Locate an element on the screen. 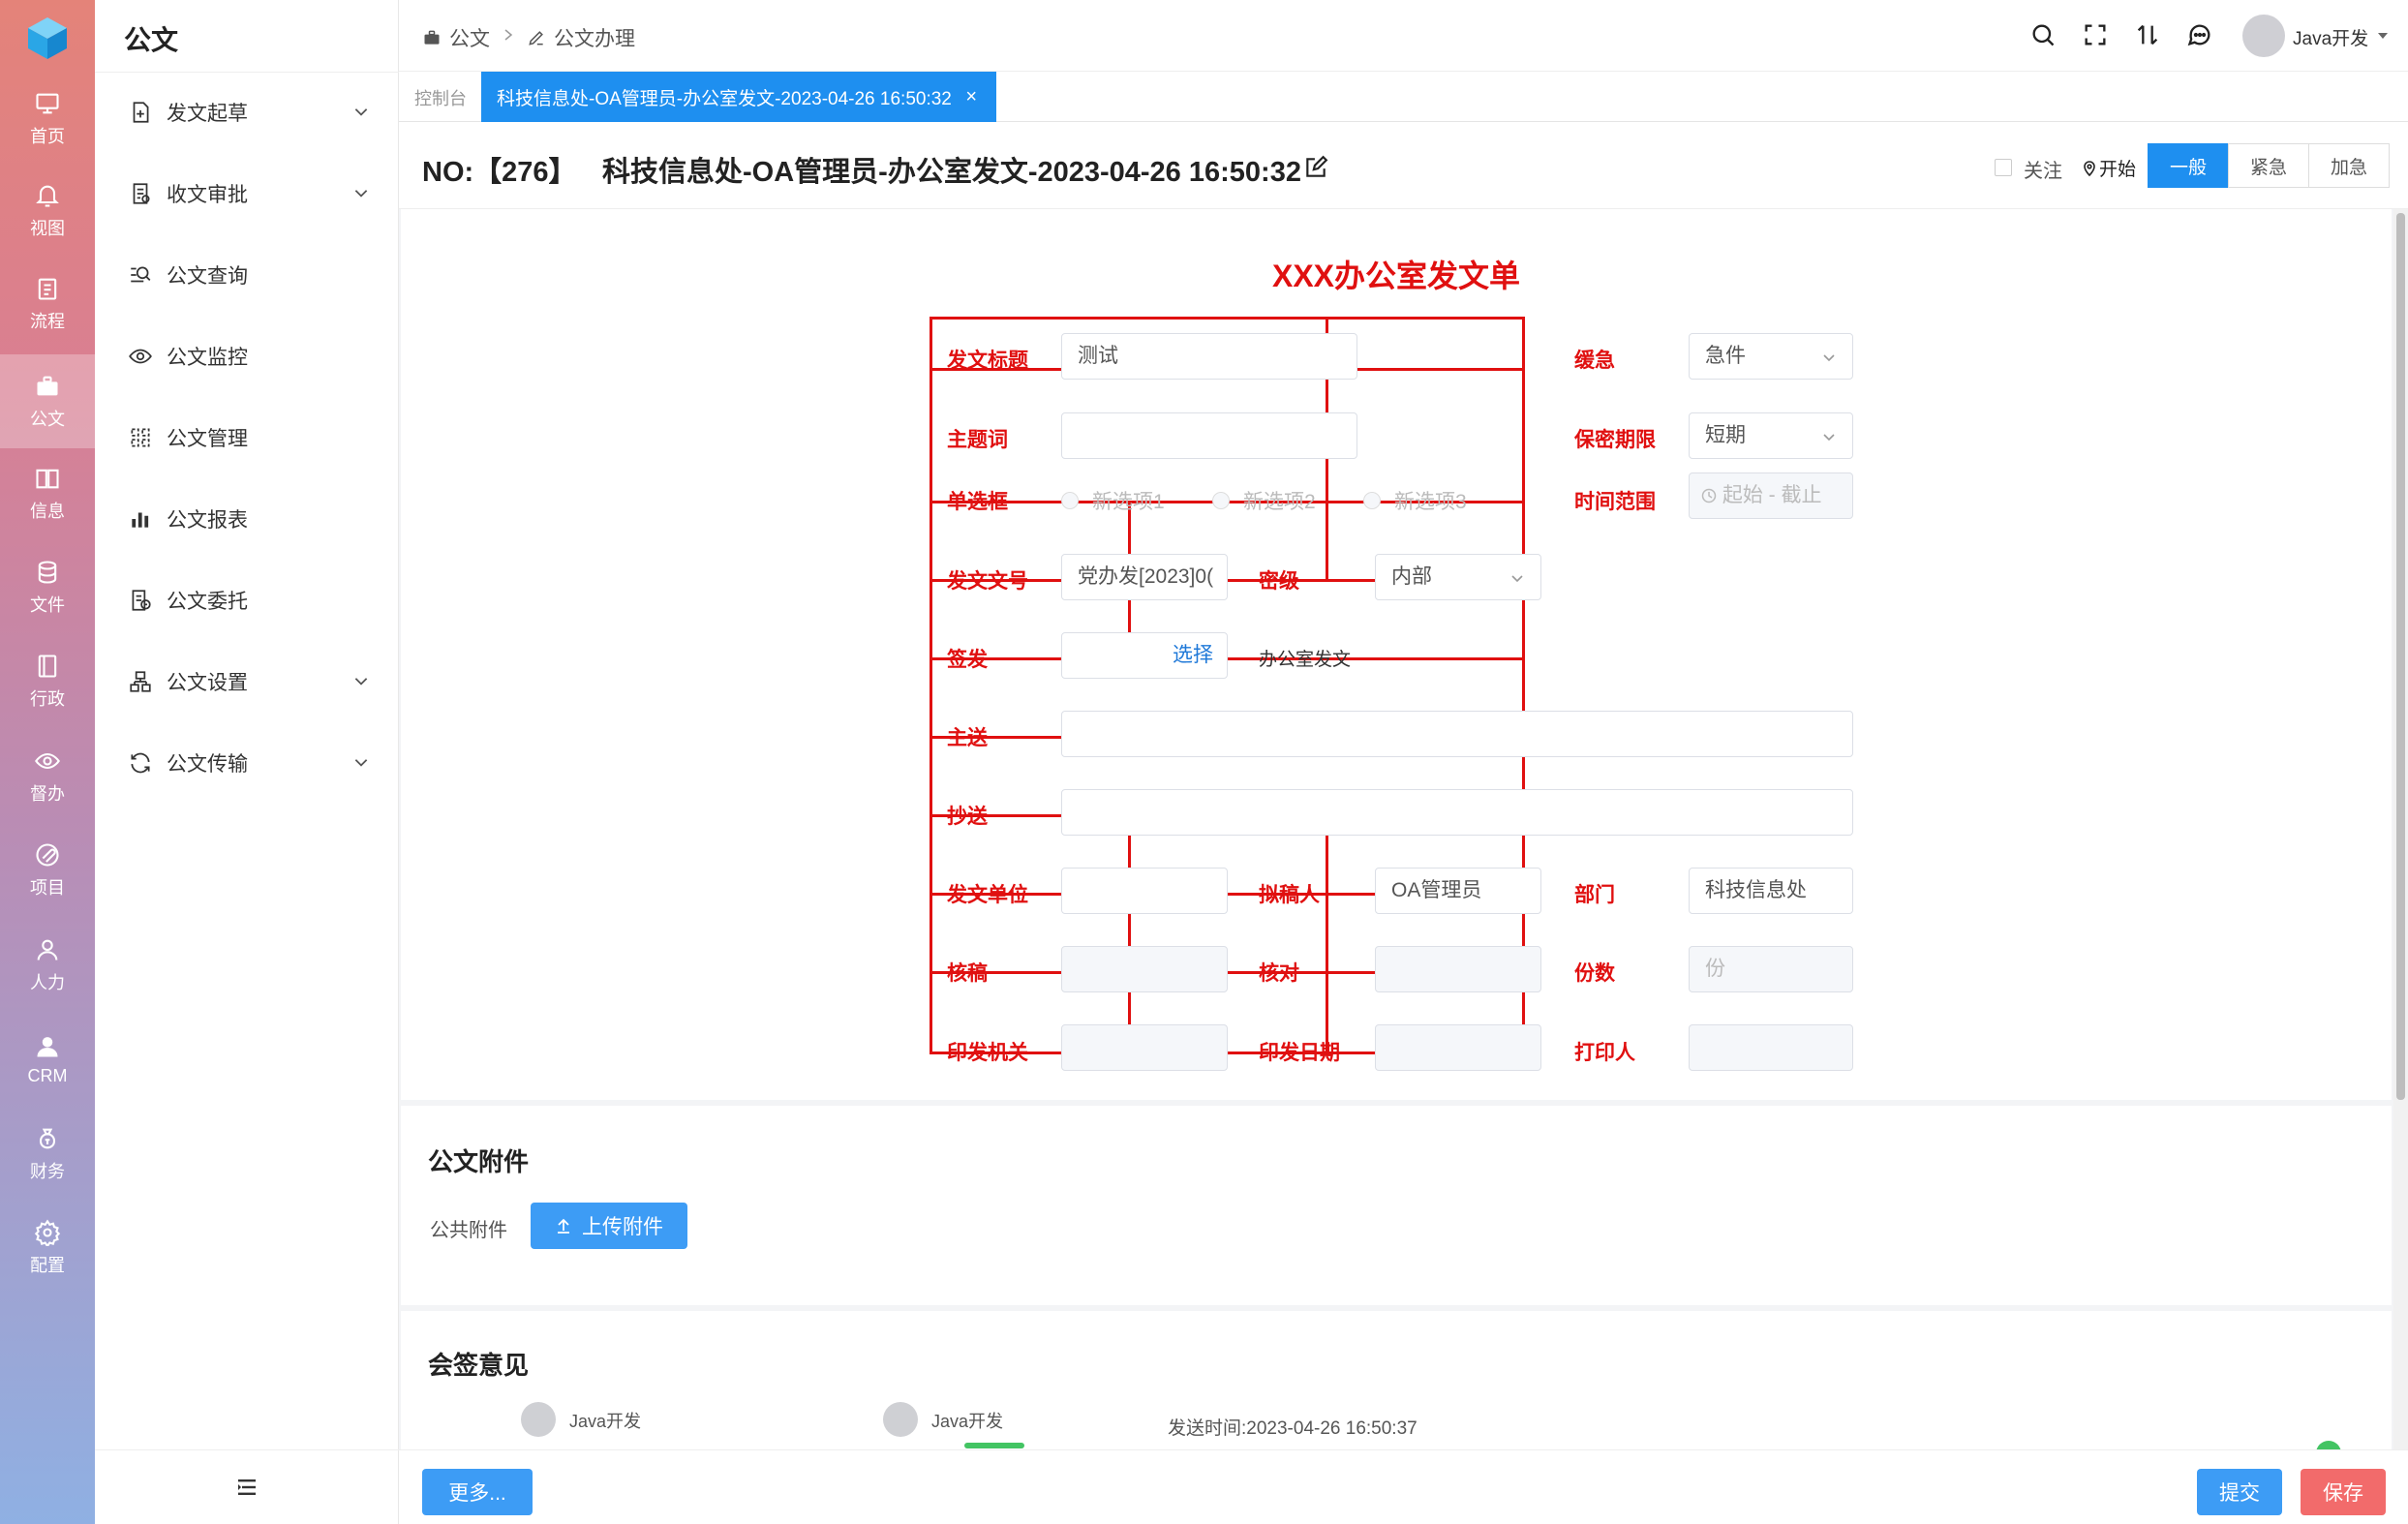 This screenshot has height=1524, width=2408. search-icon is located at coordinates (2043, 35).